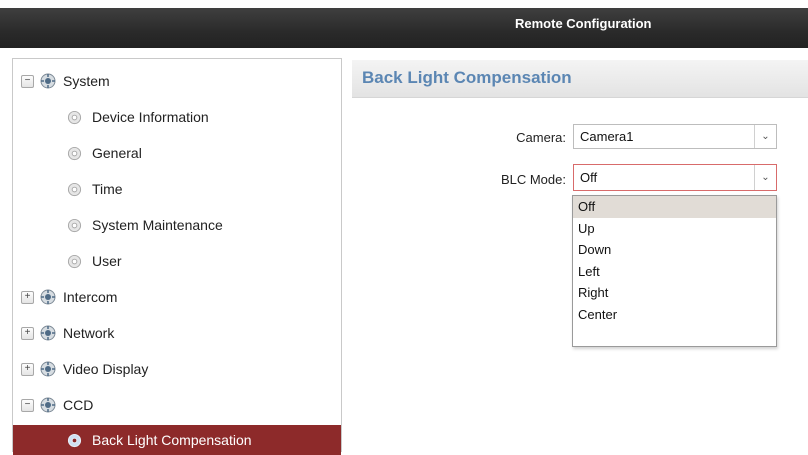  I want to click on tree-leaf-label: Time, so click(107, 189).